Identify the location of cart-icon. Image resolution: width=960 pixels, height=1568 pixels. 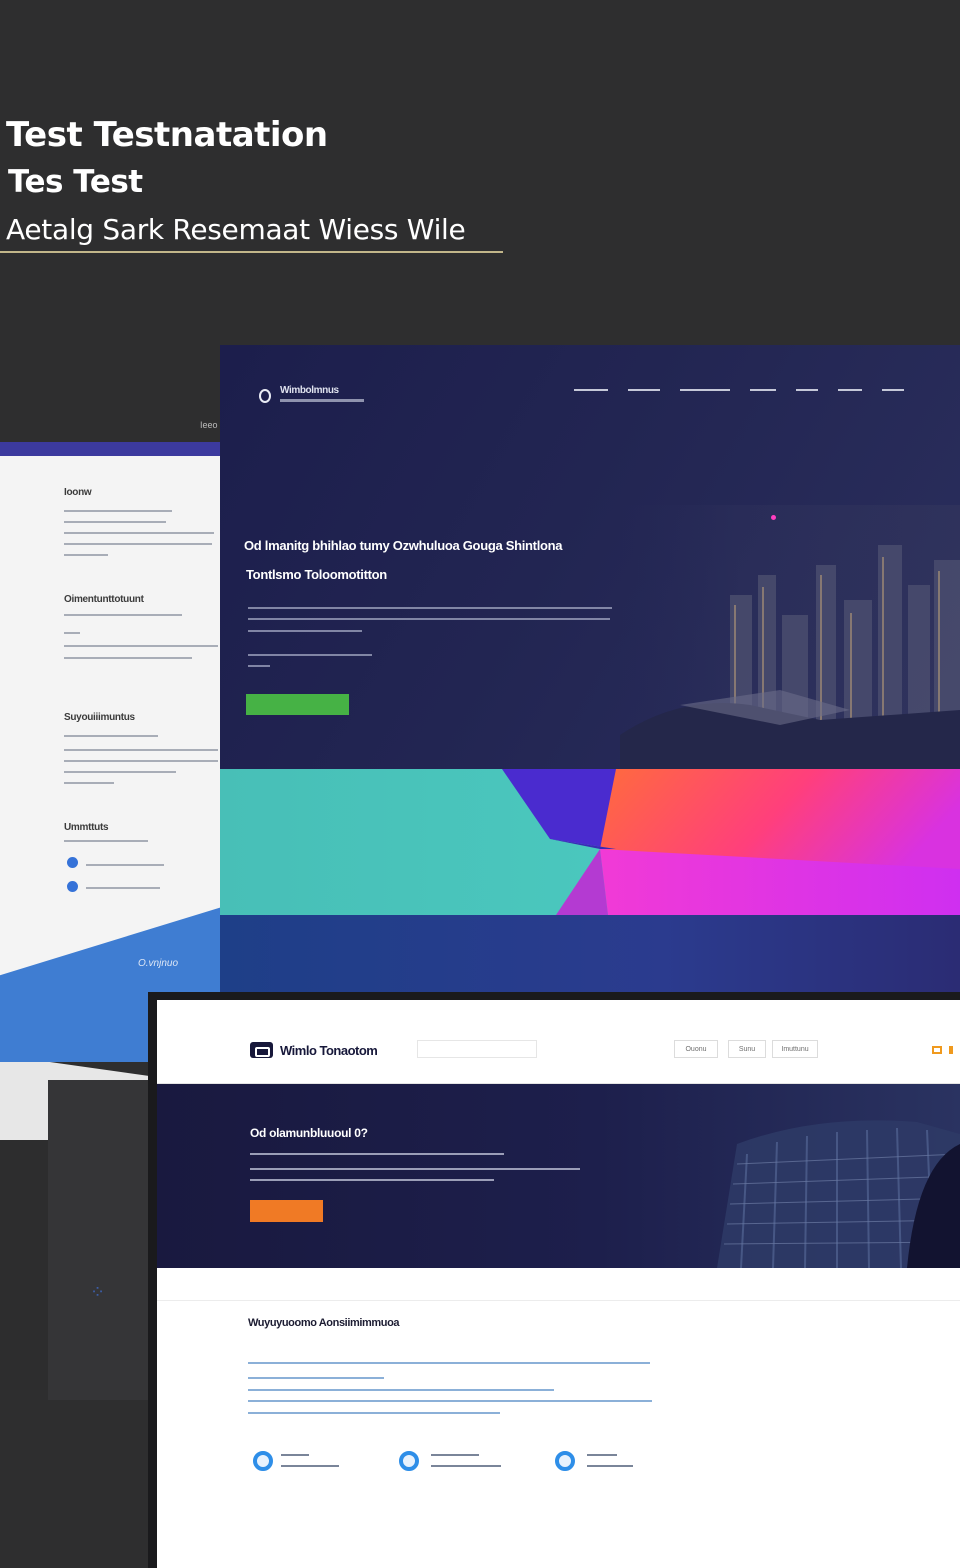
(937, 1050).